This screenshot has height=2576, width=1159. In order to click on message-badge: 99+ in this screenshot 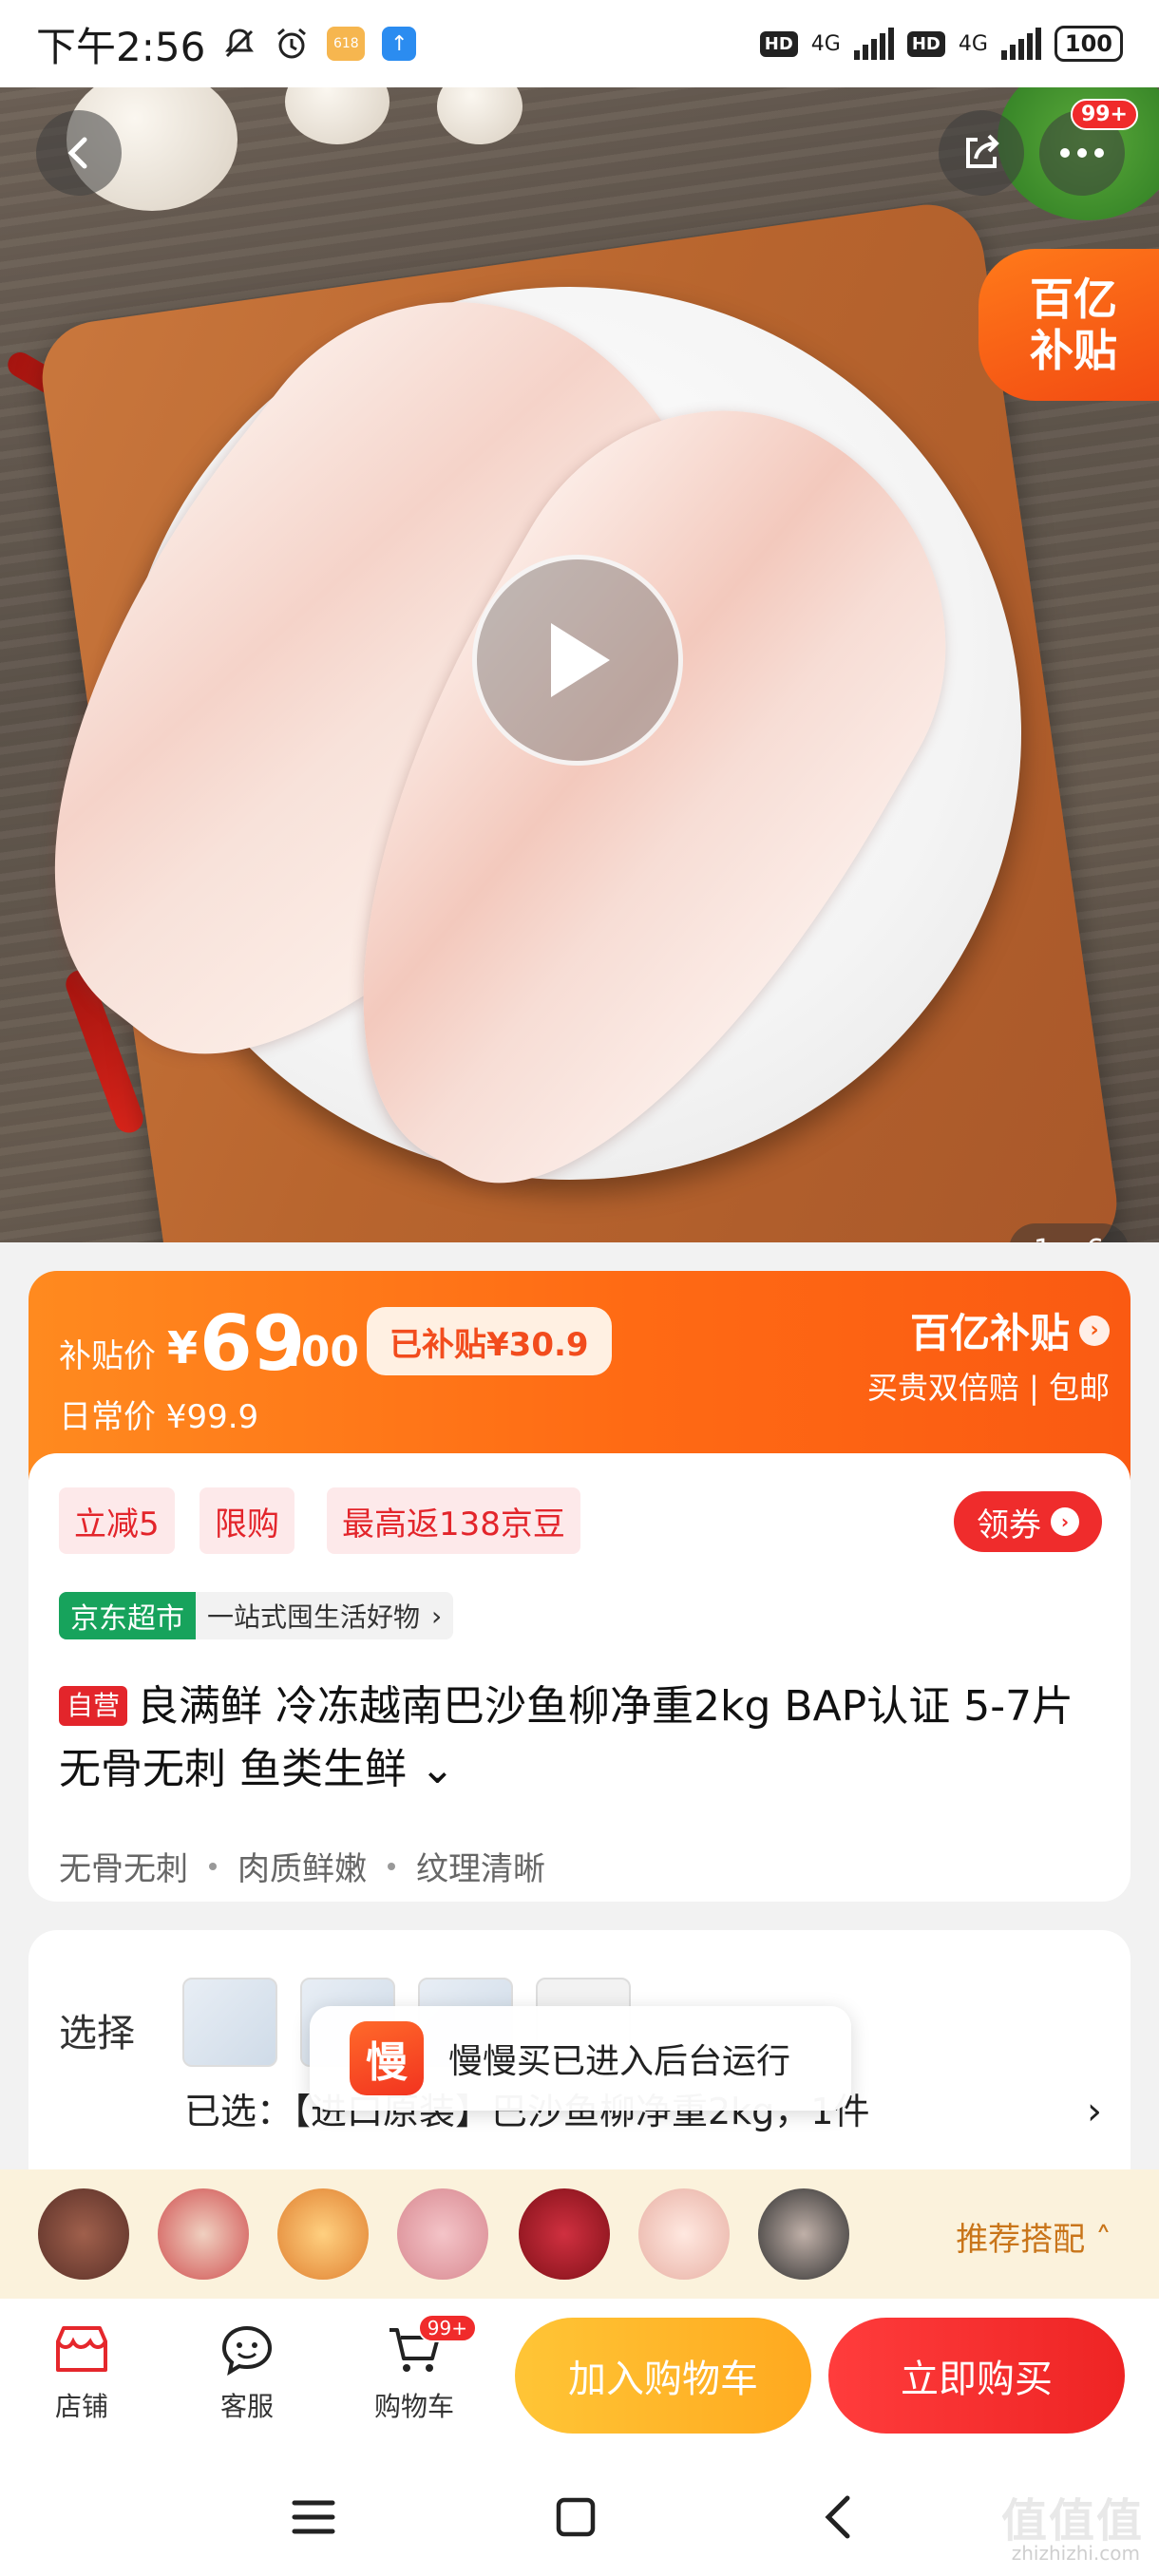, I will do `click(1104, 114)`.